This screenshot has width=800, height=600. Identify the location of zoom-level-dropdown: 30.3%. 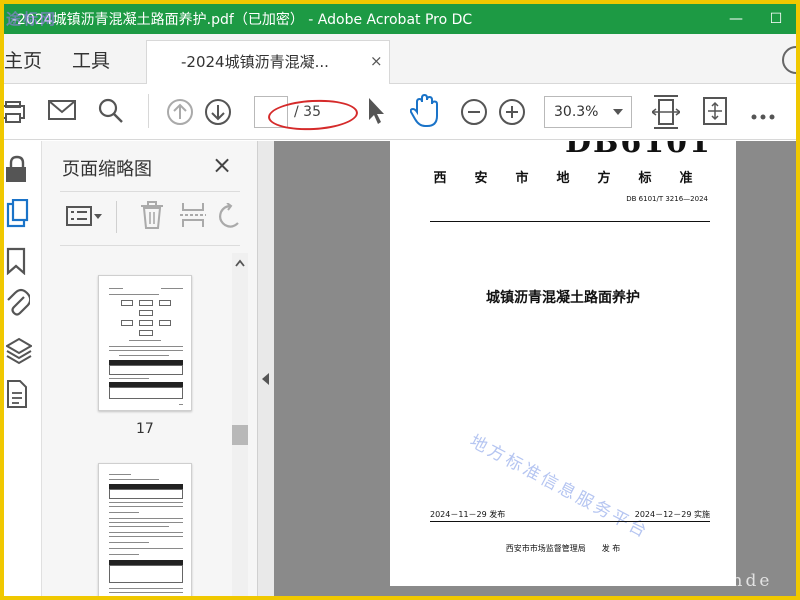
(588, 112).